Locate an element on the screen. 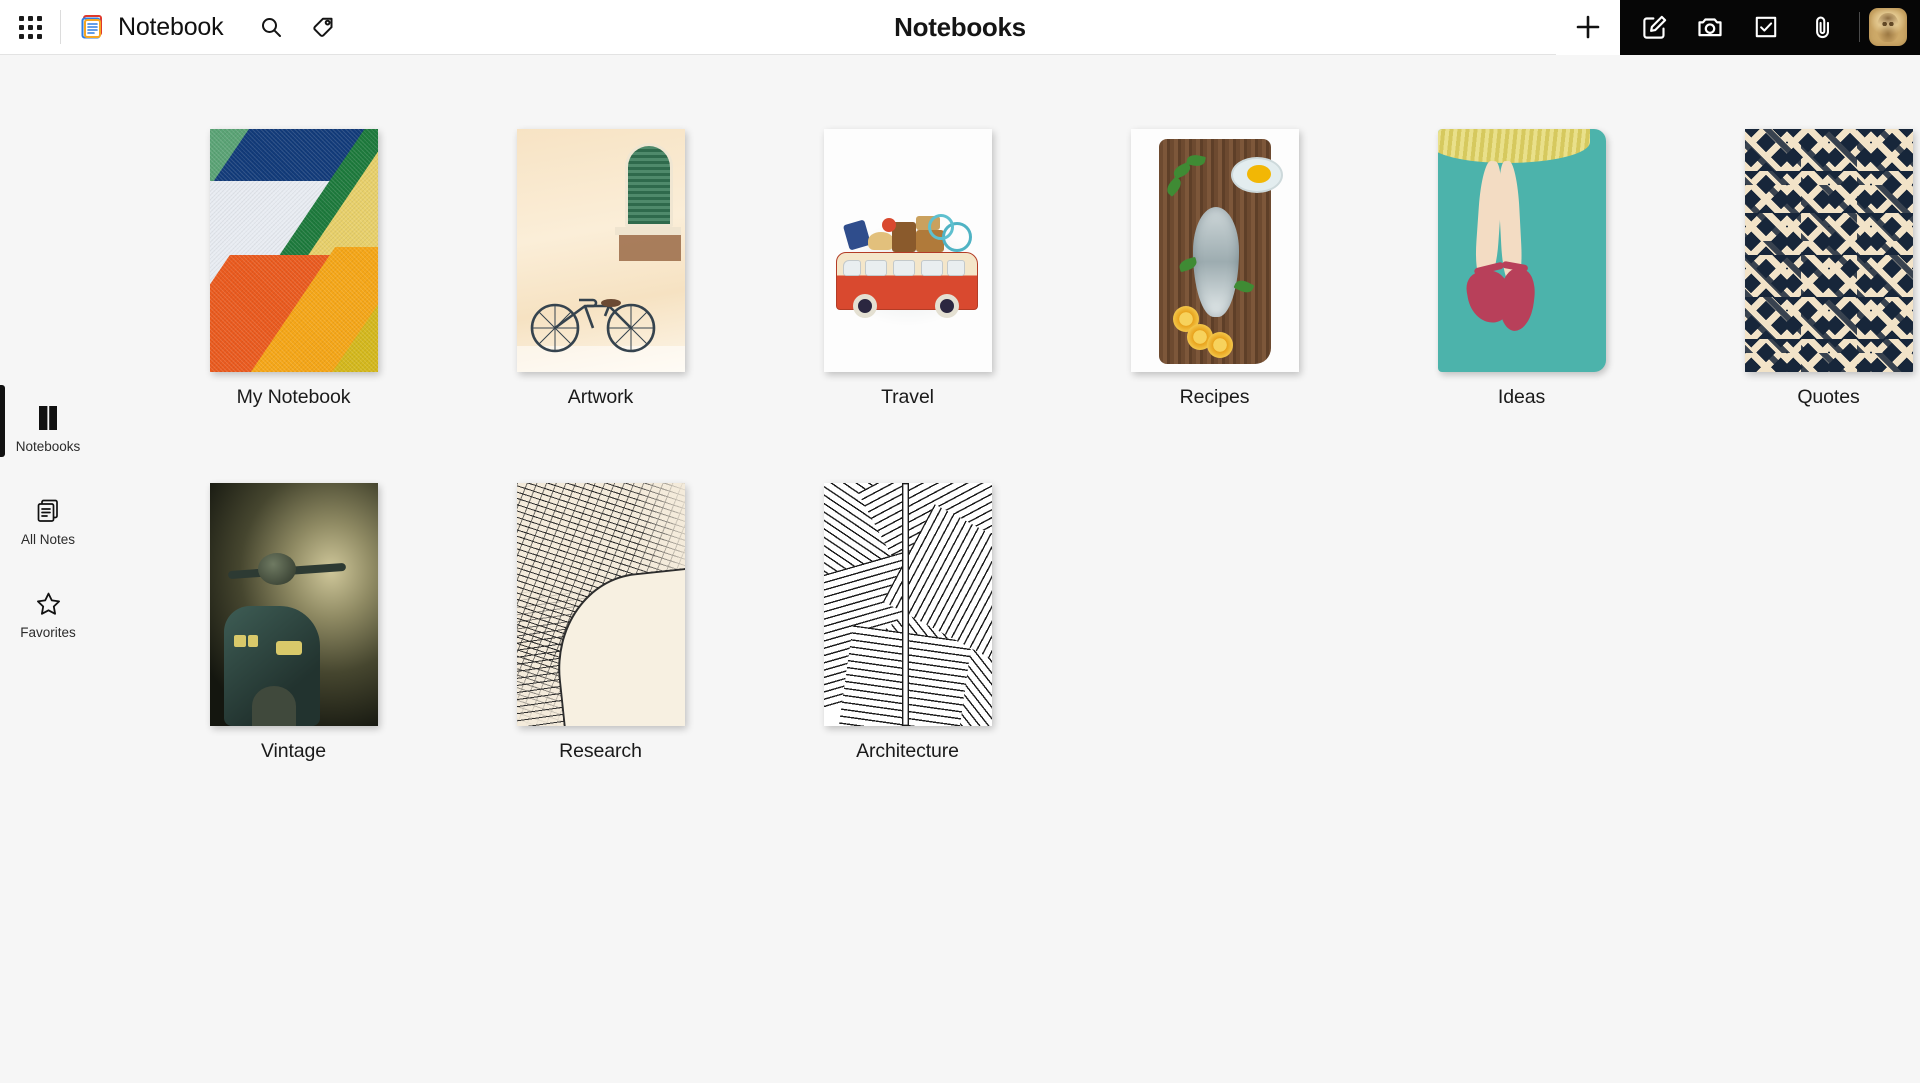 The image size is (1920, 1083). notebook-cover-red-van-with-luggage is located at coordinates (907, 250).